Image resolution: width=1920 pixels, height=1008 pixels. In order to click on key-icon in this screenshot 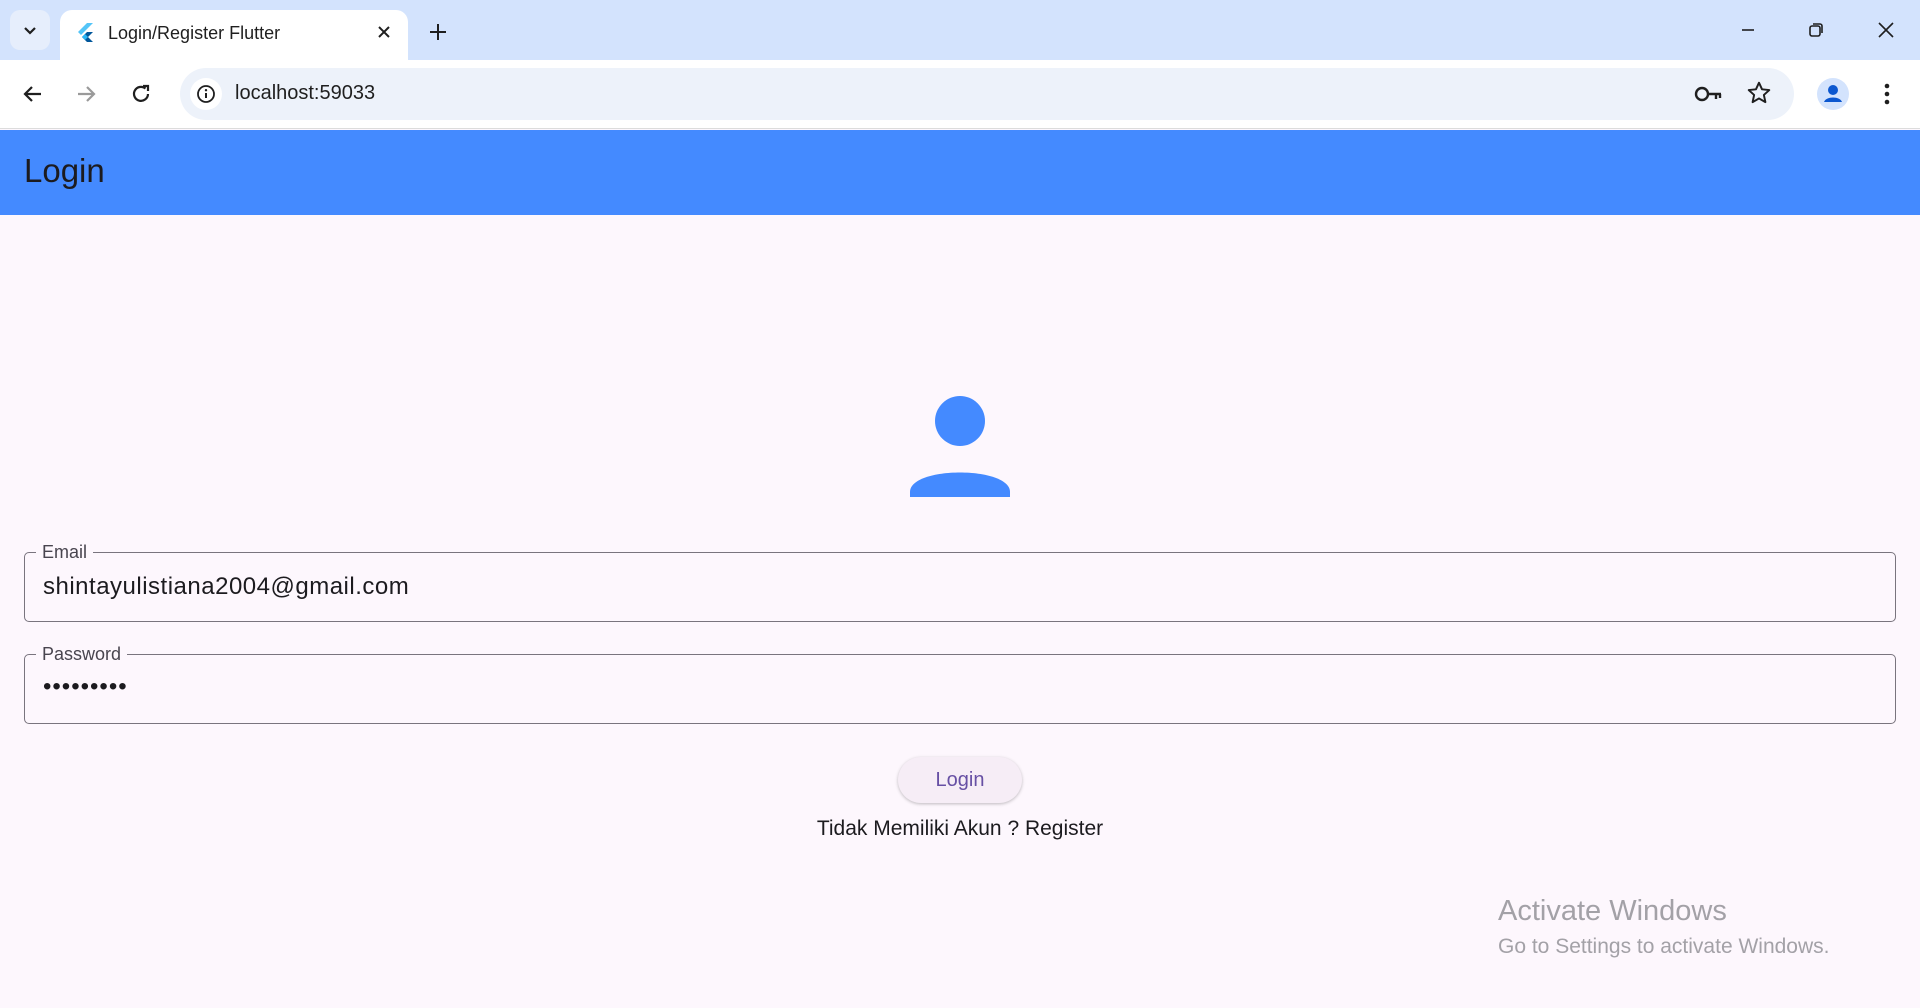, I will do `click(1709, 96)`.